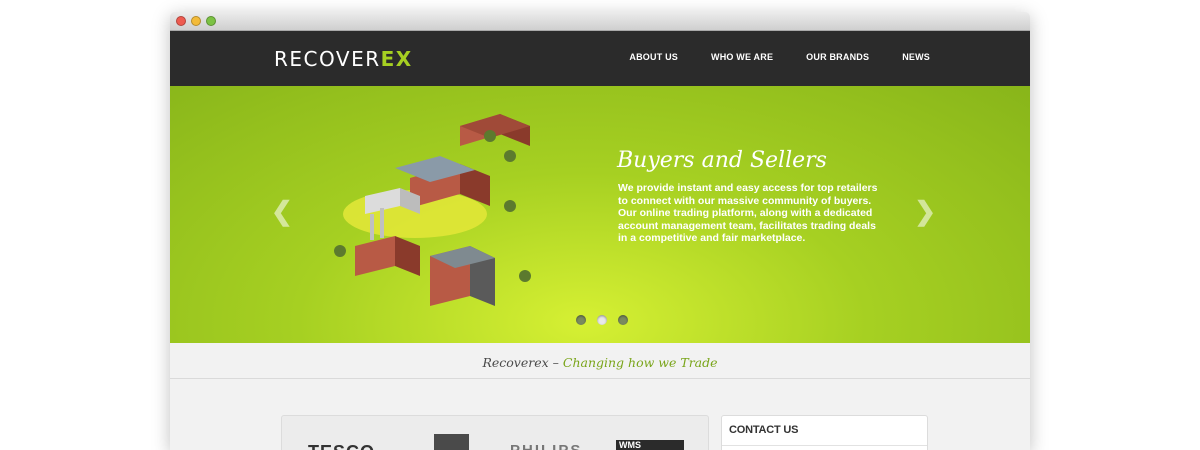  Describe the element at coordinates (196, 21) in the screenshot. I see `minimize-window-icon` at that location.